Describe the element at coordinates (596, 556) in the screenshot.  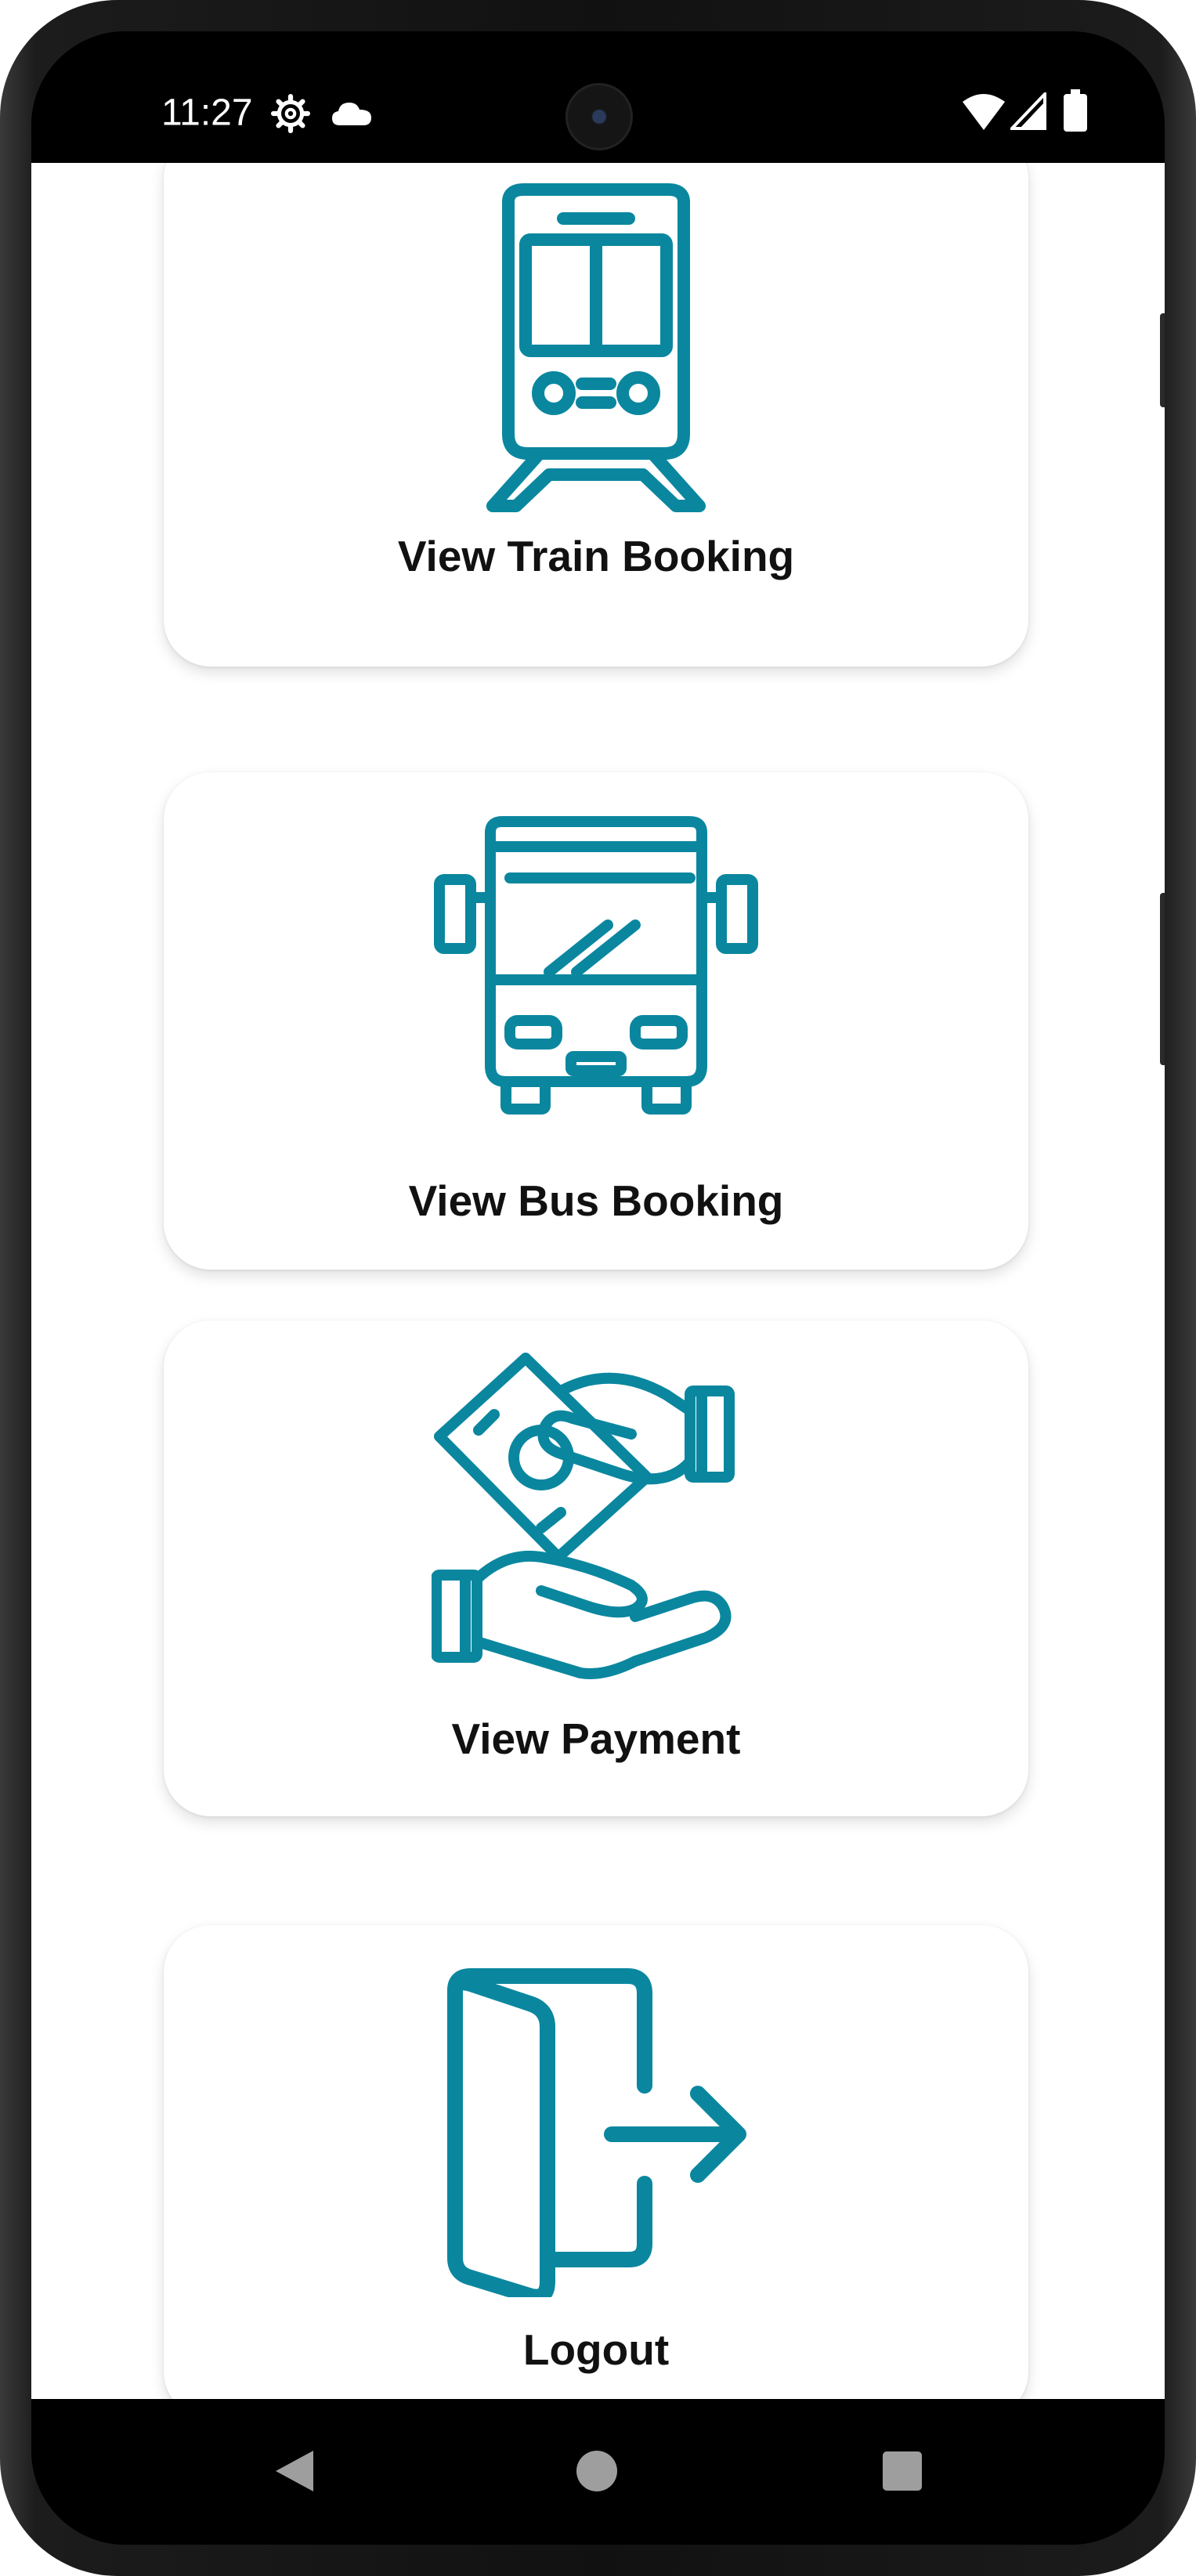
I see `view-train-booking-label: View Train Booking` at that location.